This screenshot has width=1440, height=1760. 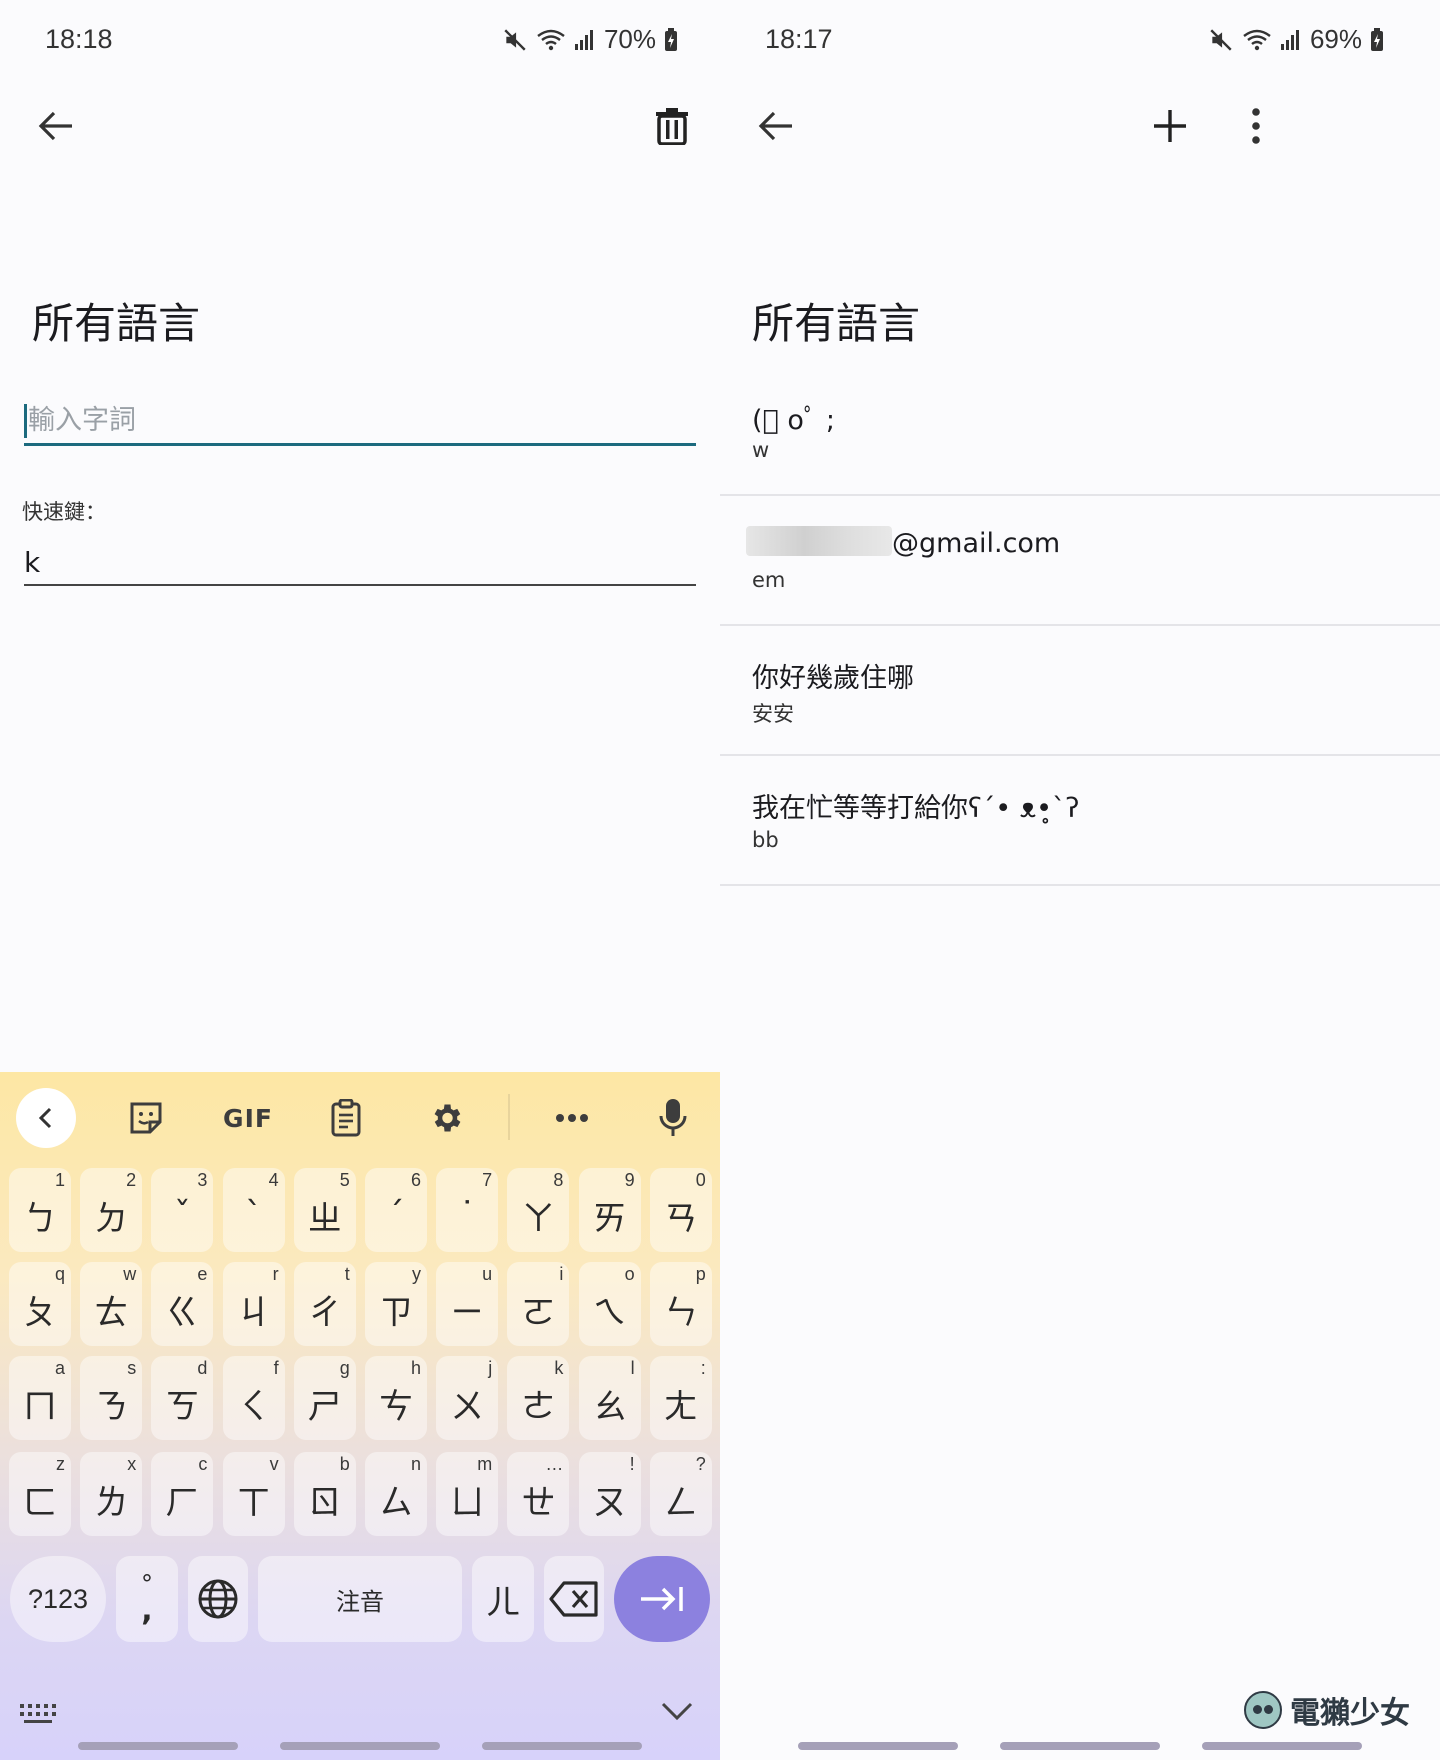 I want to click on key-0-5: 6ˊ, so click(x=396, y=1210).